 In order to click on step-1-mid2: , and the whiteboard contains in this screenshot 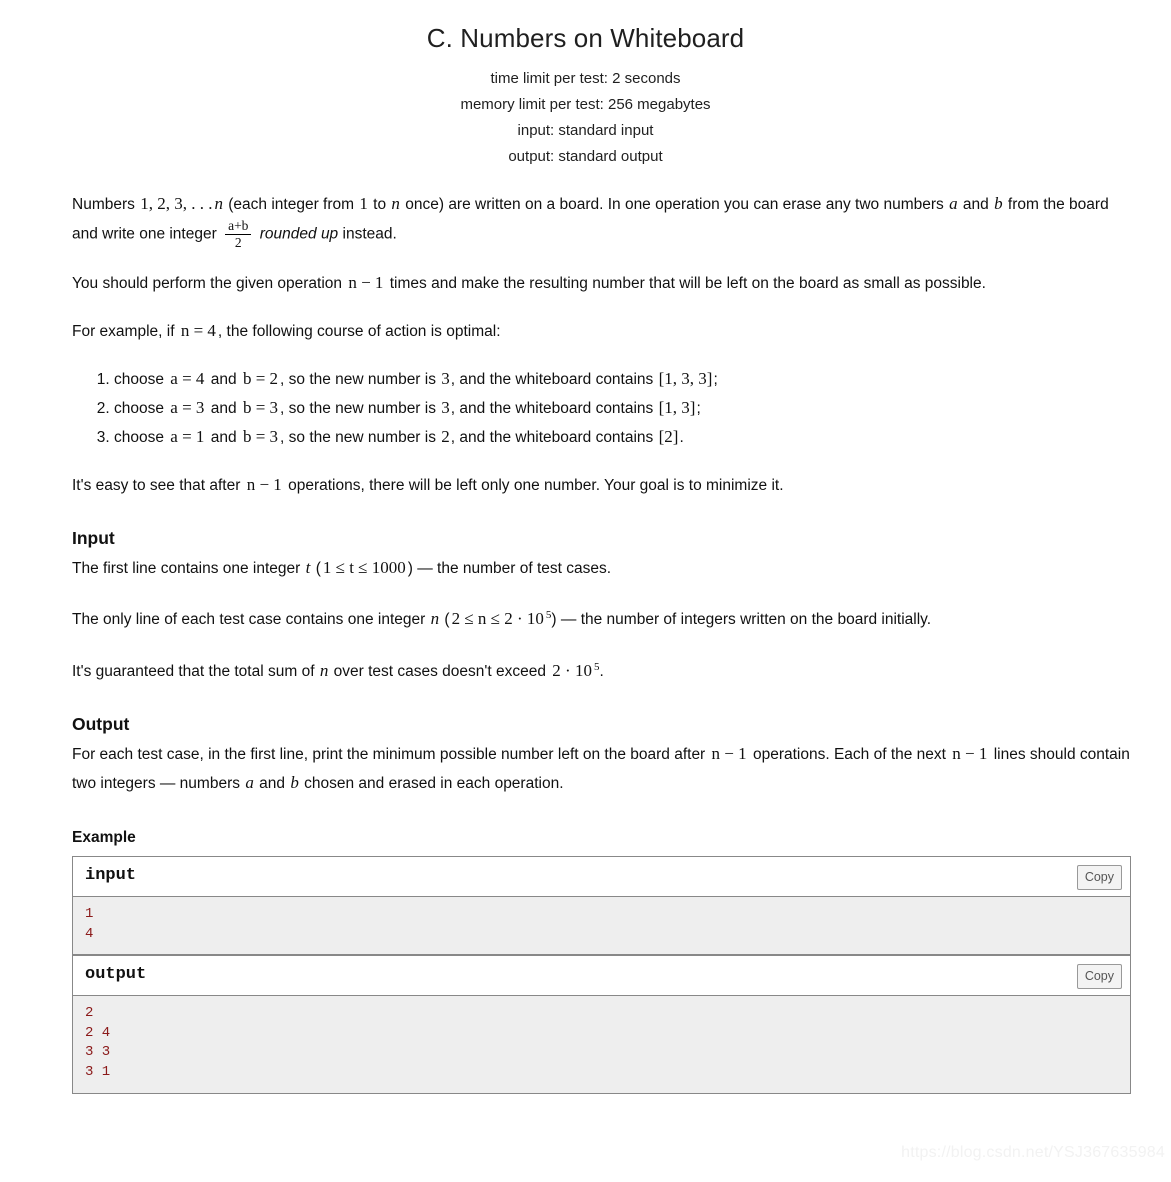, I will do `click(552, 379)`.